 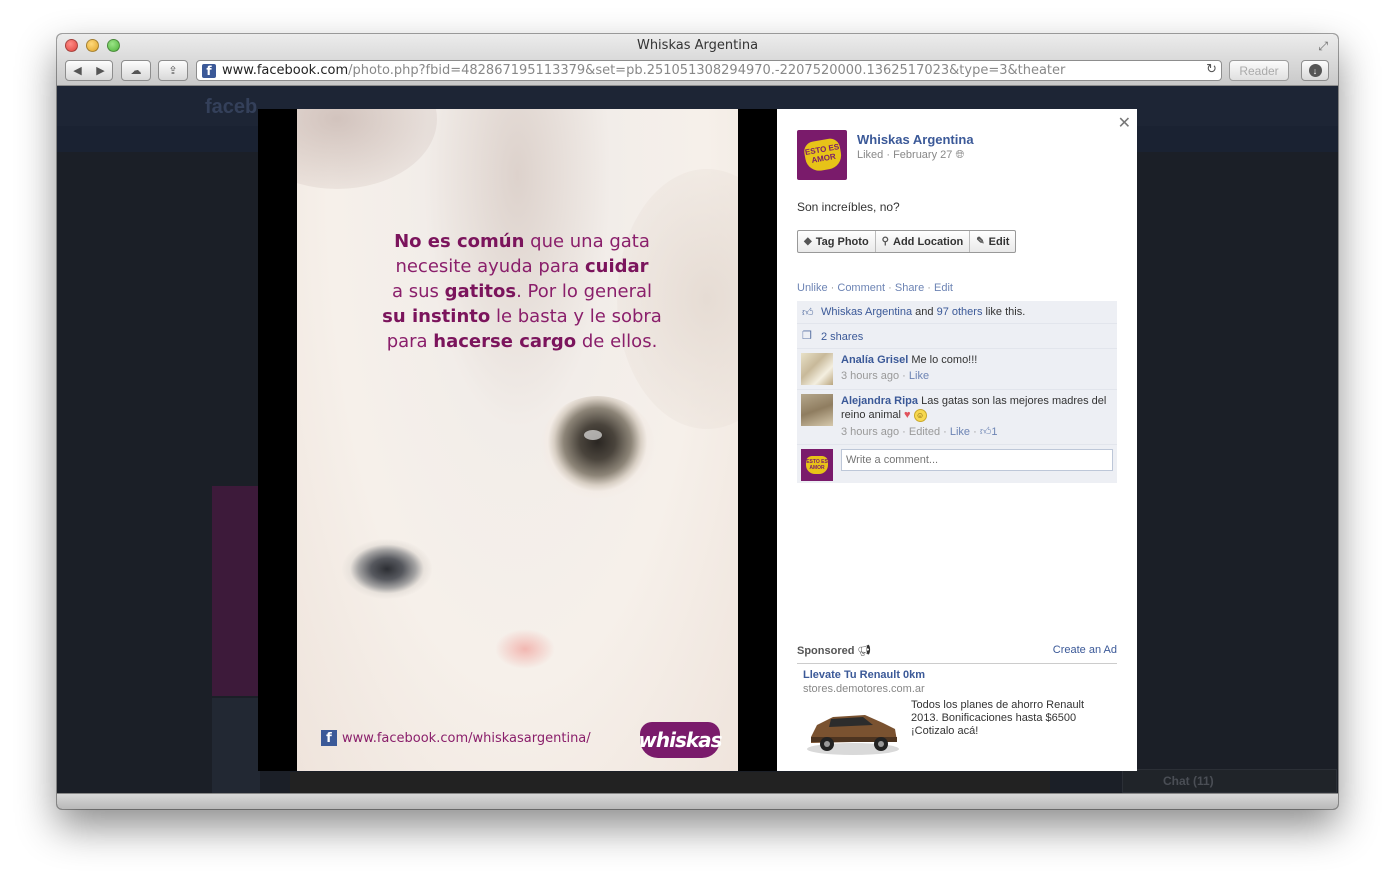 I want to click on liker-name-link: Whiskas Argentina, so click(x=866, y=312).